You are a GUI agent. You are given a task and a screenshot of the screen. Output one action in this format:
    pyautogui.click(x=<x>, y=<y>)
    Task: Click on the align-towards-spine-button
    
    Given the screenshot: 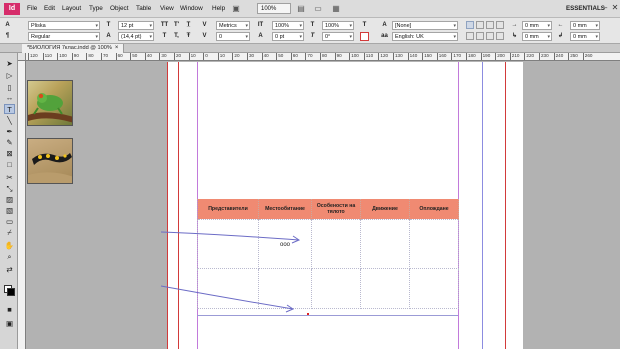 What is the action you would take?
    pyautogui.click(x=500, y=25)
    